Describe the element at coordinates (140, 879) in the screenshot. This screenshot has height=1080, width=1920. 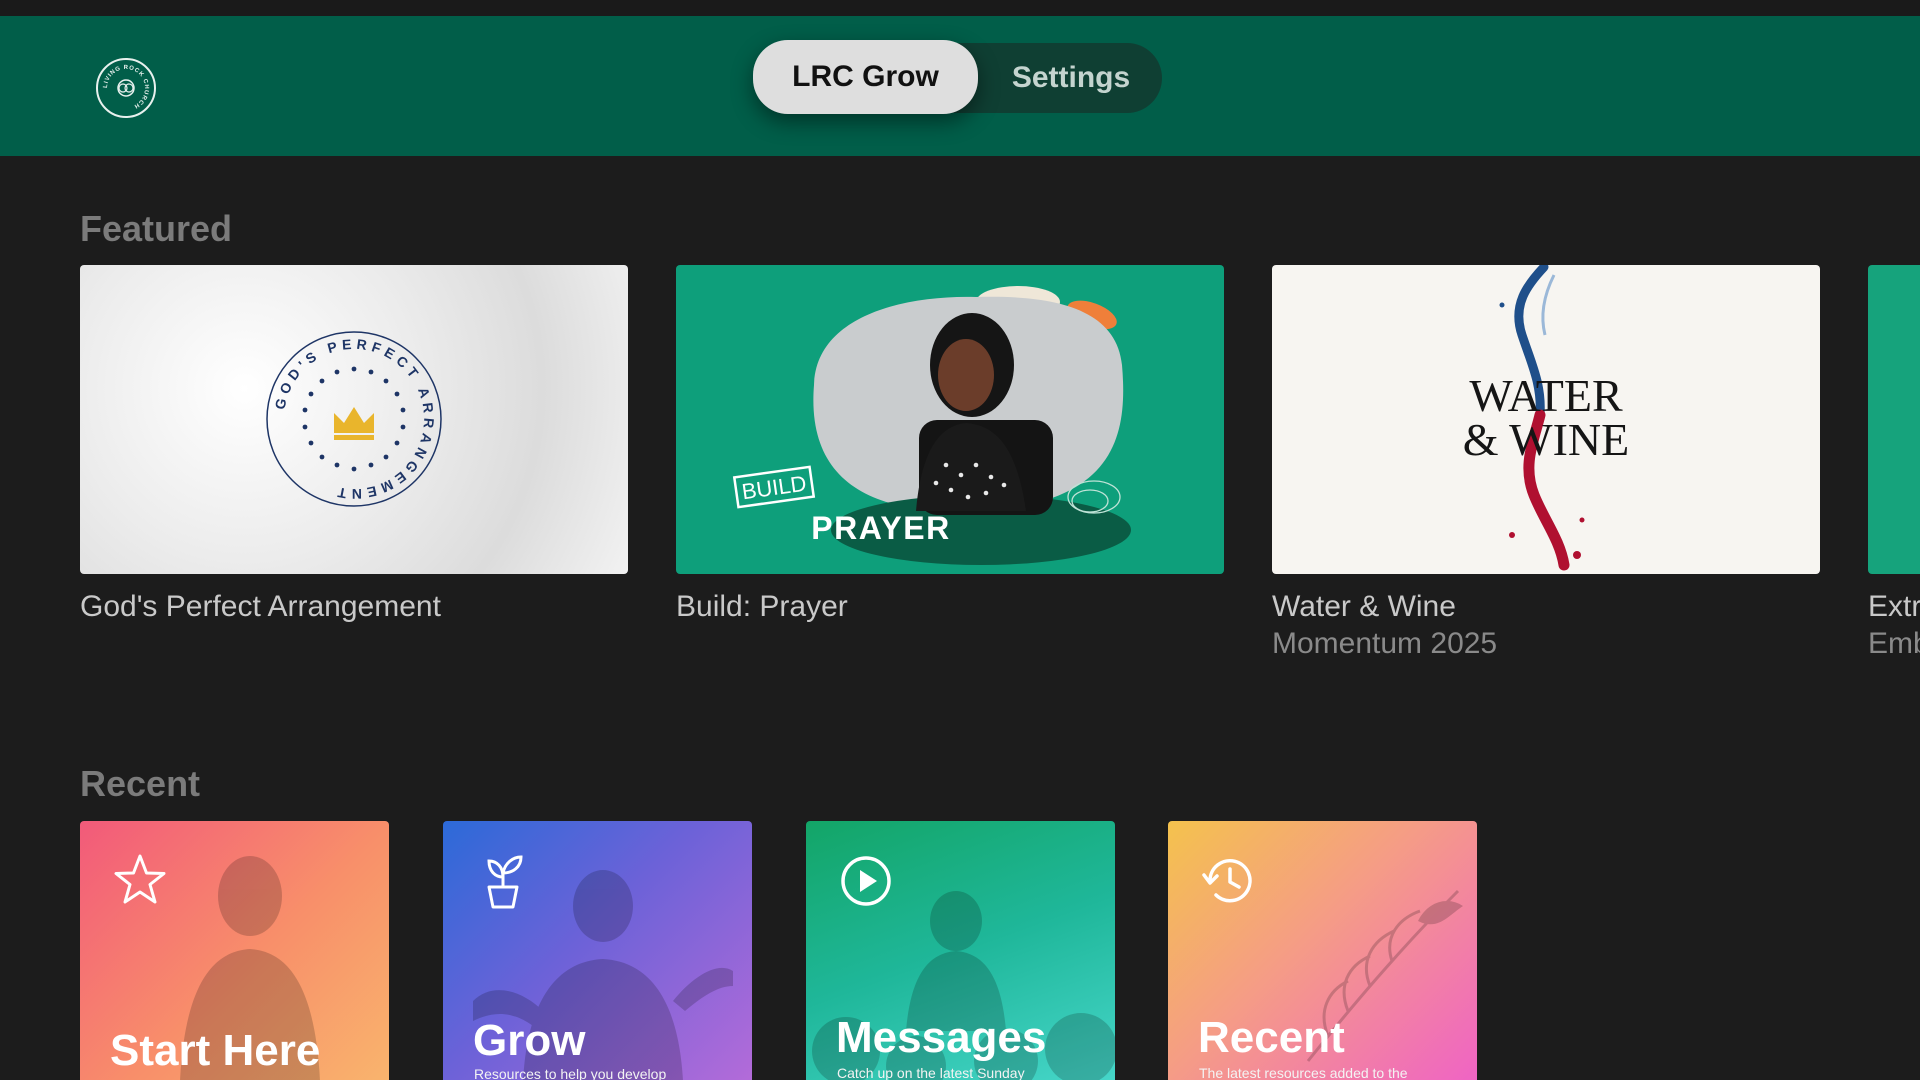
I see `star-icon` at that location.